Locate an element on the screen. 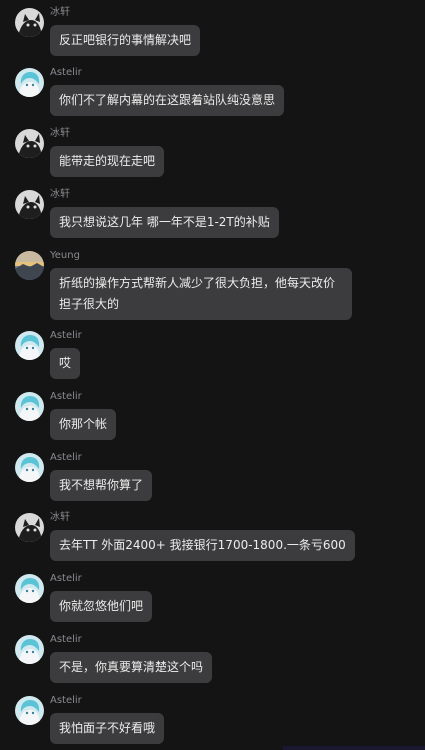 Image resolution: width=425 pixels, height=750 pixels. message-bubble: 哎 is located at coordinates (65, 363).